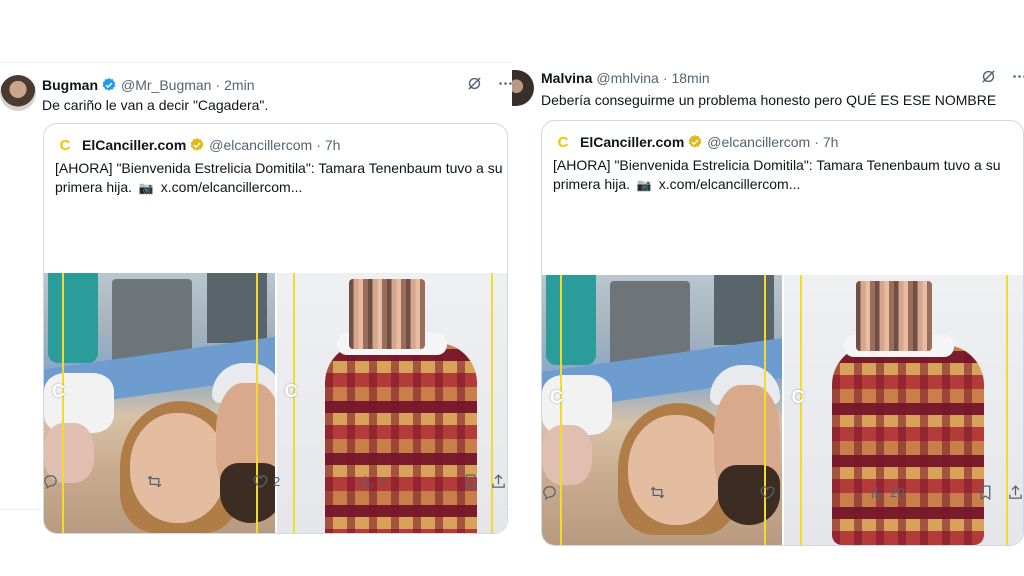 This screenshot has height=576, width=1024. What do you see at coordinates (566, 78) in the screenshot?
I see `author-name: Malvina` at bounding box center [566, 78].